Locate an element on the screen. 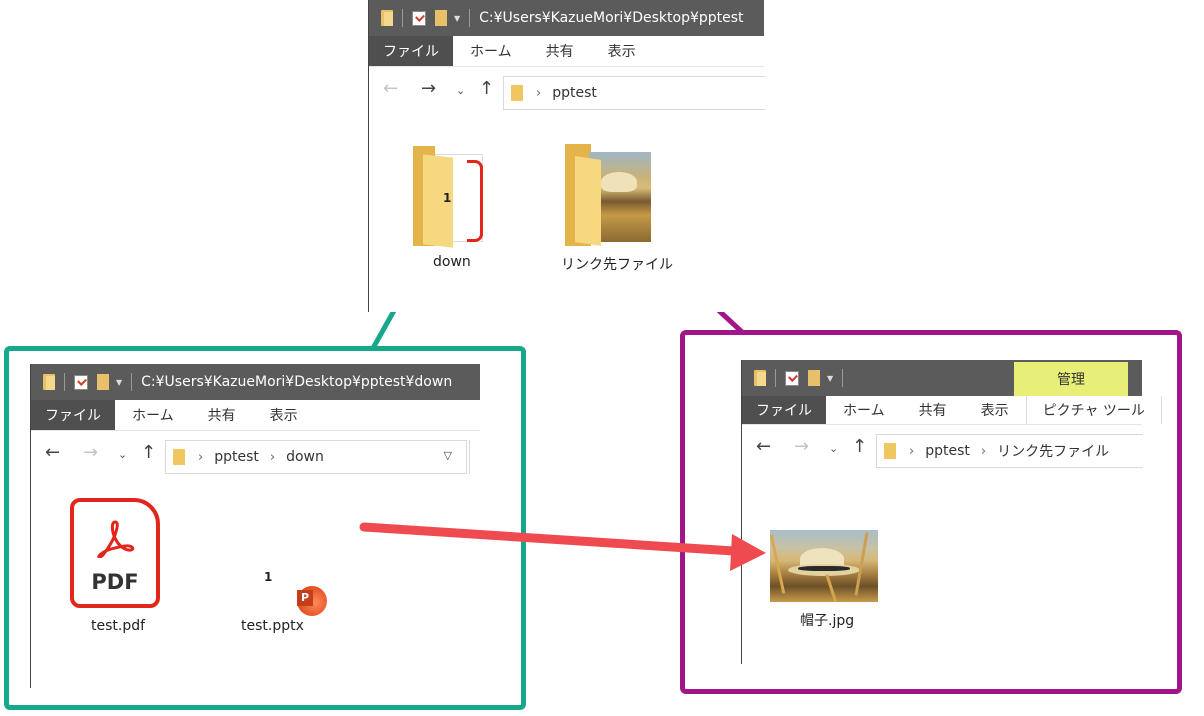  red-arrow is located at coordinates (562, 546).